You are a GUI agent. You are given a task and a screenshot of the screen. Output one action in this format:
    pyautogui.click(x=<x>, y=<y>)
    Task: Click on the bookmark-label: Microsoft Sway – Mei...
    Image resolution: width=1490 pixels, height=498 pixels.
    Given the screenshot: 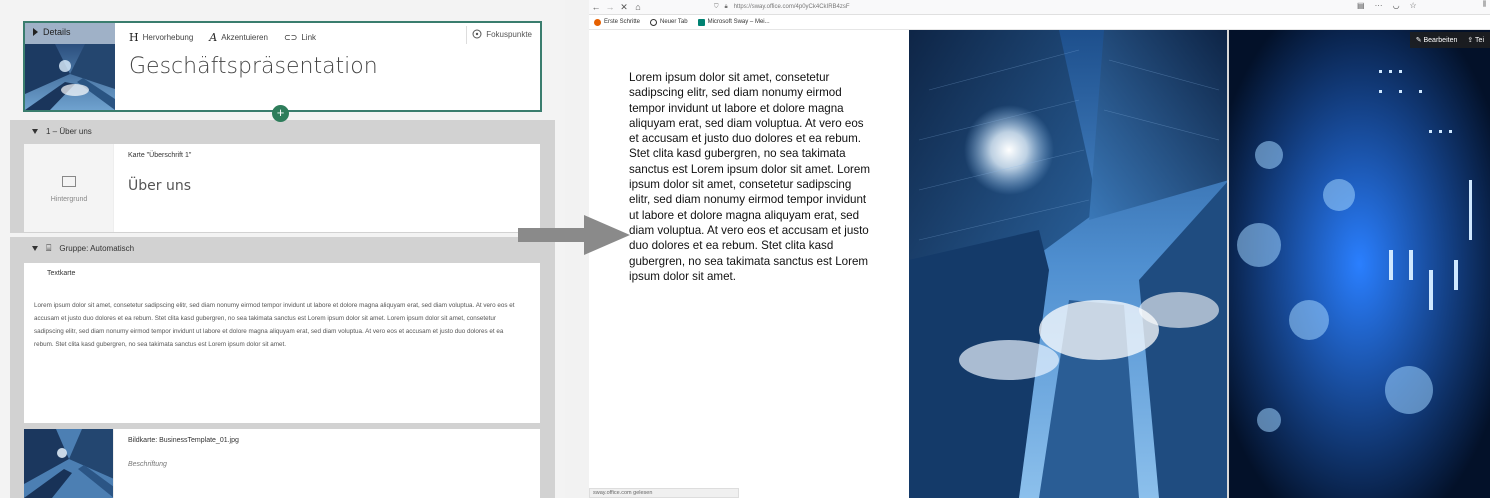 What is the action you would take?
    pyautogui.click(x=738, y=22)
    